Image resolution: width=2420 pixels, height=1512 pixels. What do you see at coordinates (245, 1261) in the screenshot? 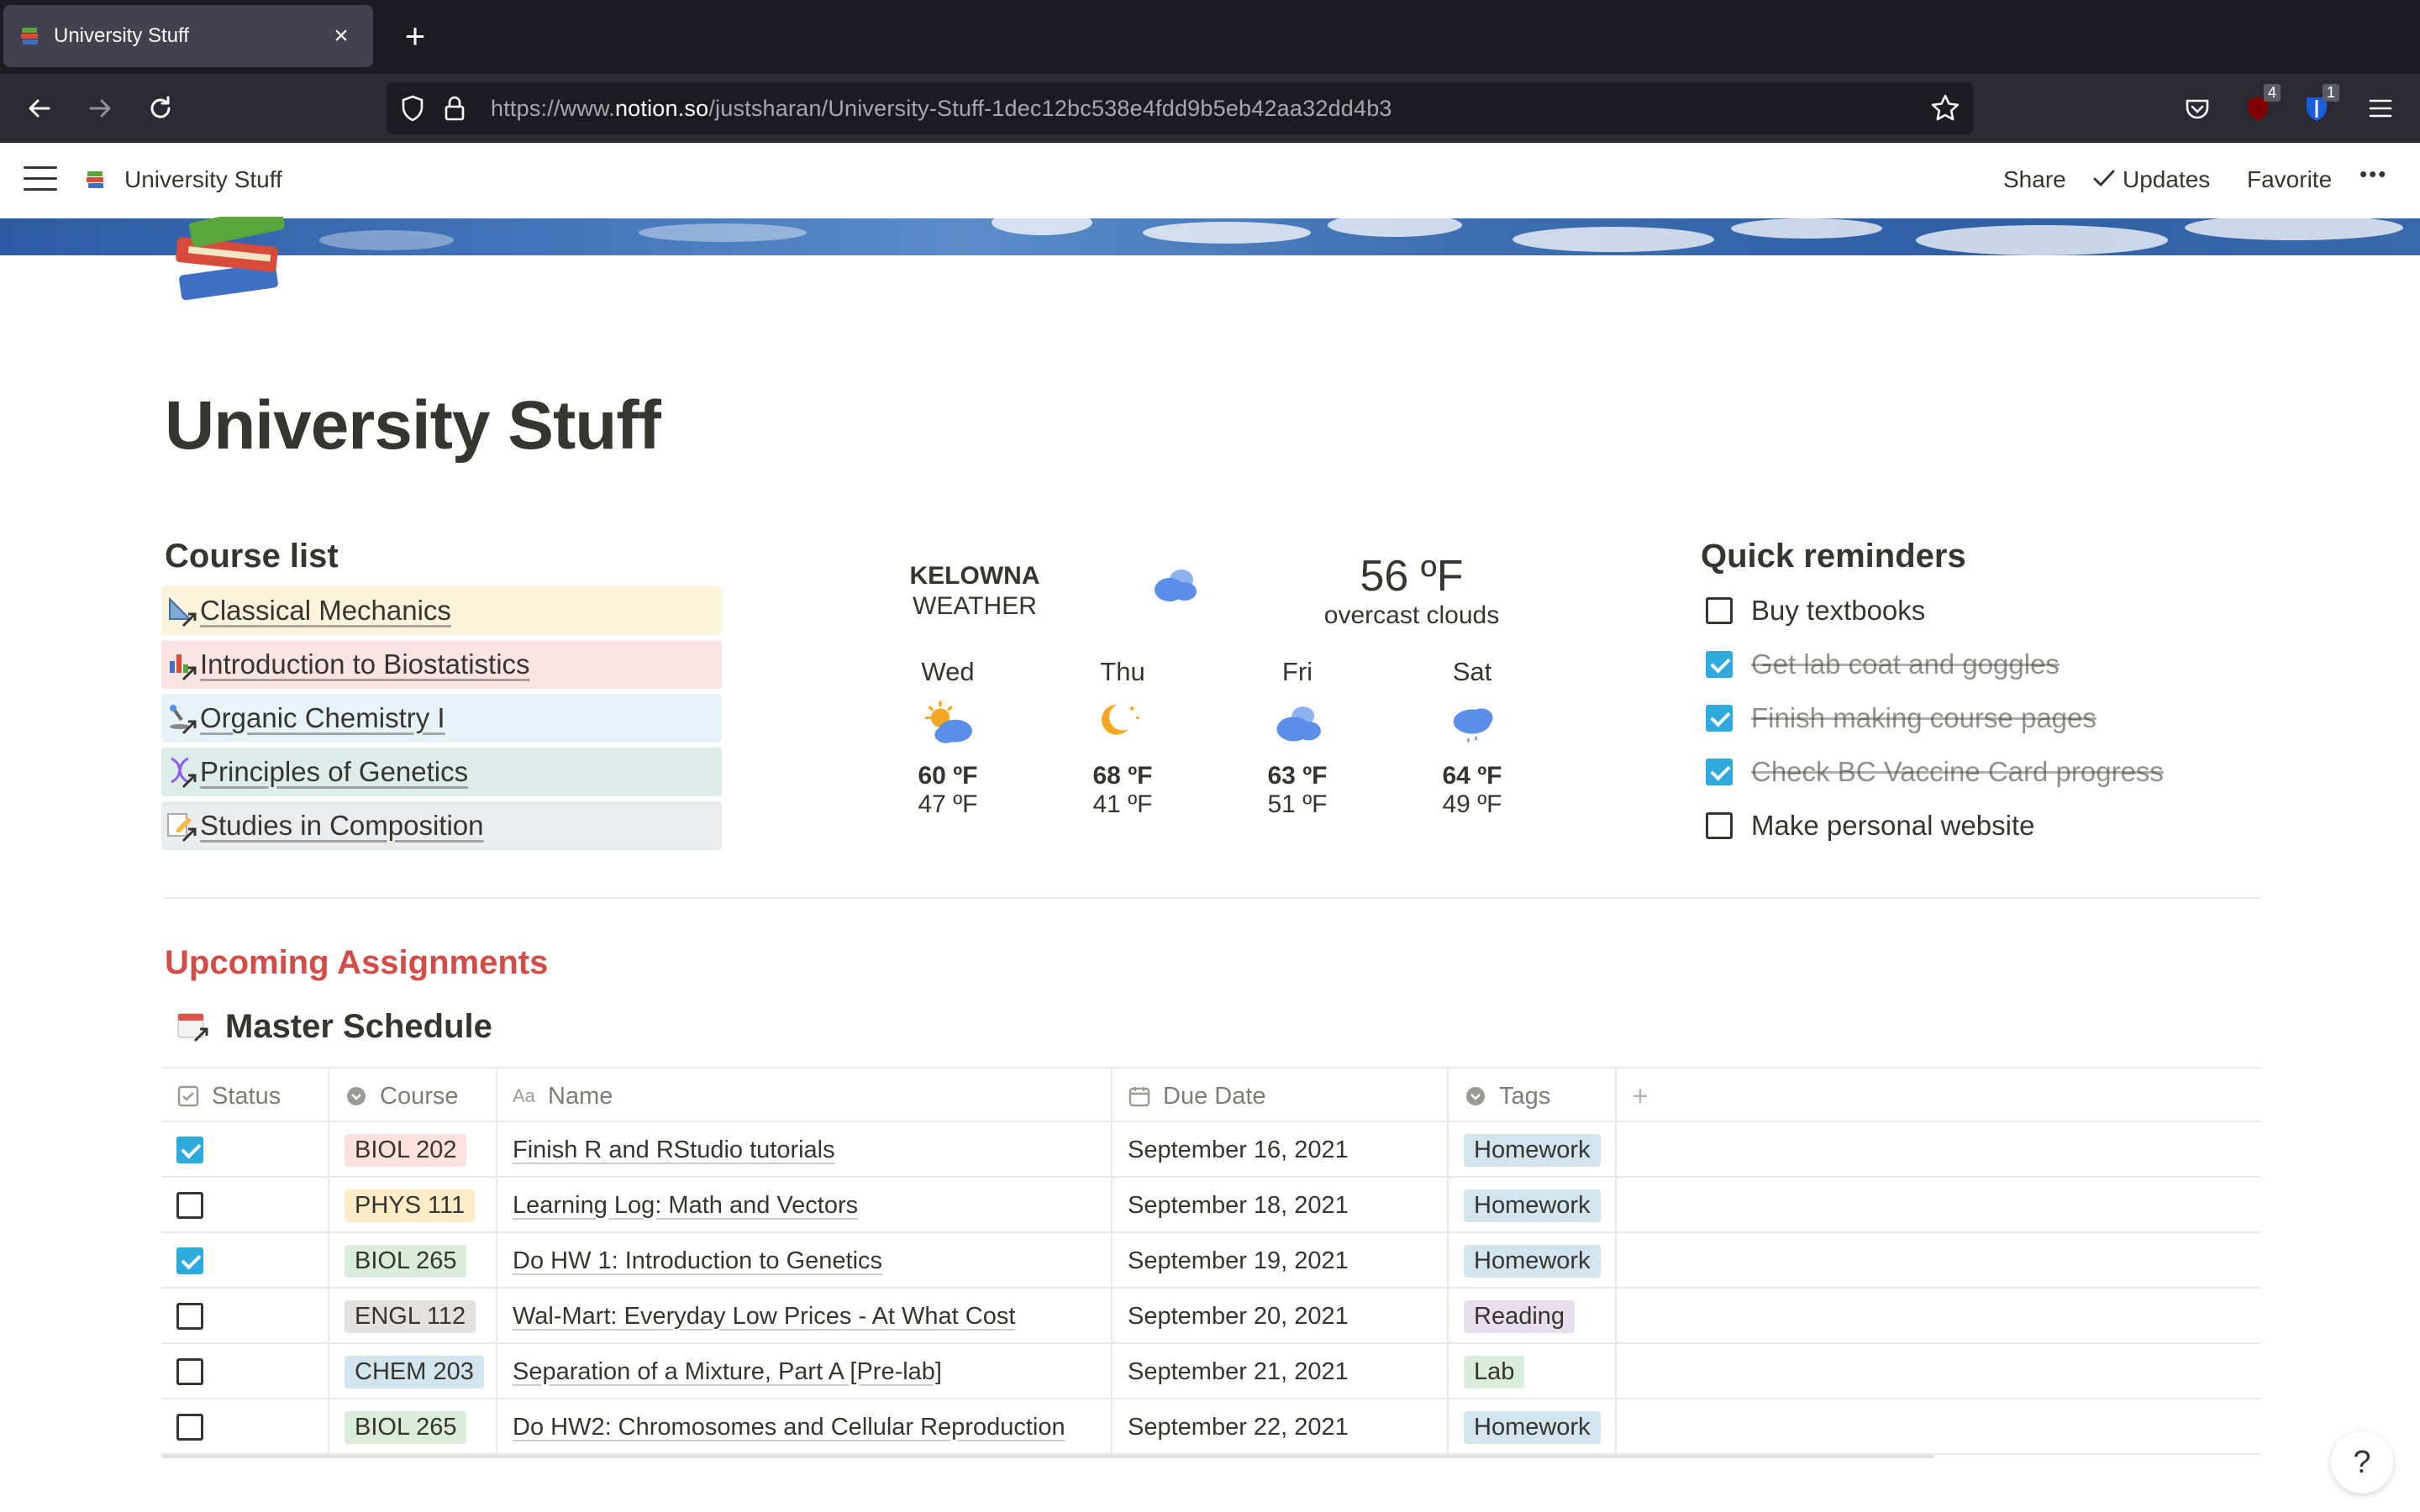
I see `status-cell` at bounding box center [245, 1261].